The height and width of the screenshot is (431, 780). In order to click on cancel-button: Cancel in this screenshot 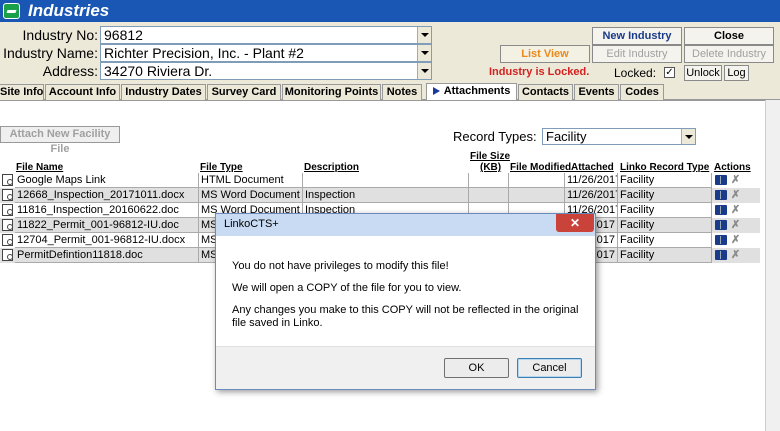, I will do `click(549, 368)`.